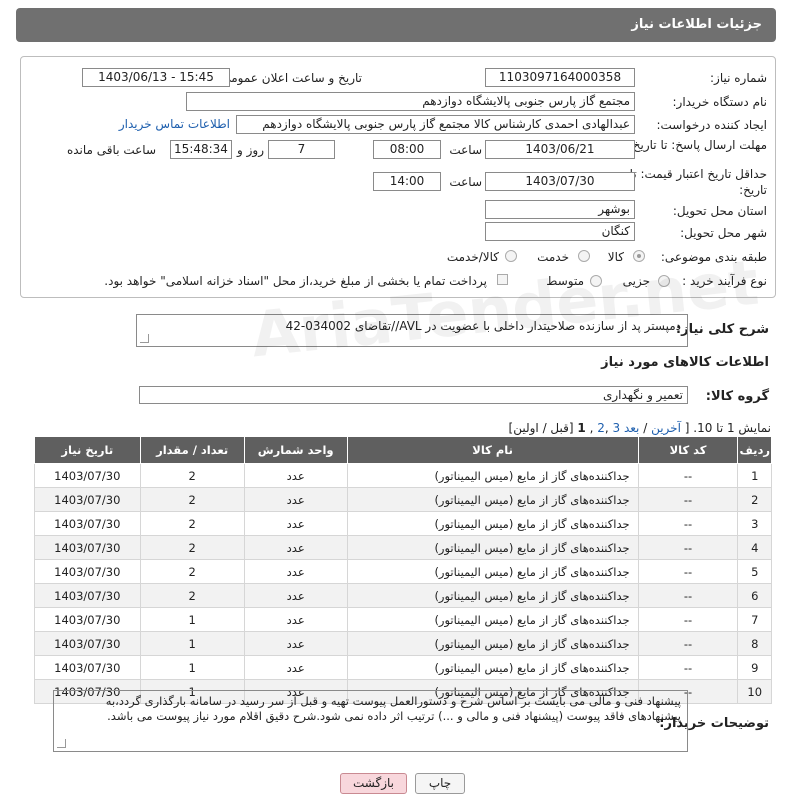 The image size is (789, 810). I want to click on cell-row: 3, so click(754, 523).